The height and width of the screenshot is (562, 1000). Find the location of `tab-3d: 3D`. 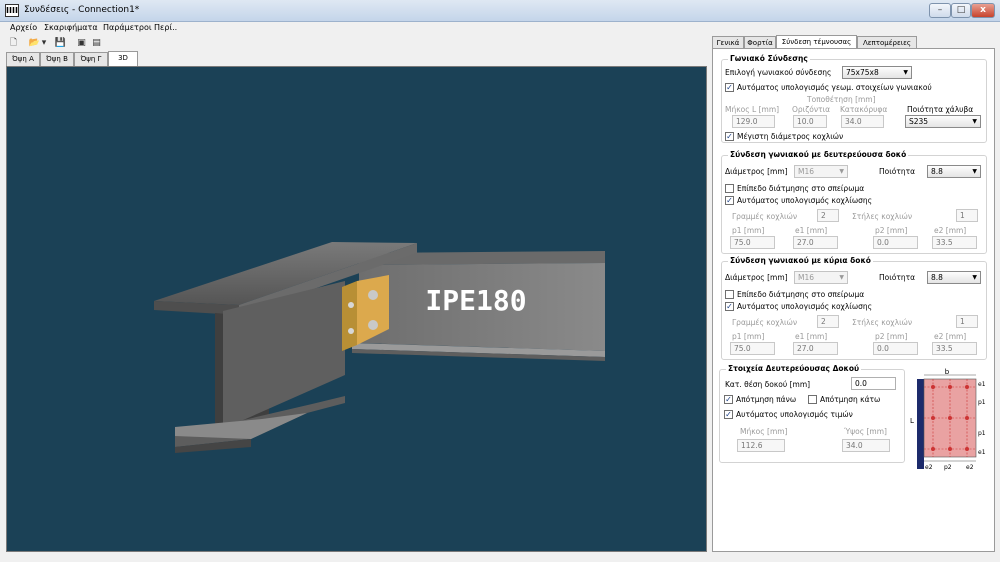

tab-3d: 3D is located at coordinates (123, 59).